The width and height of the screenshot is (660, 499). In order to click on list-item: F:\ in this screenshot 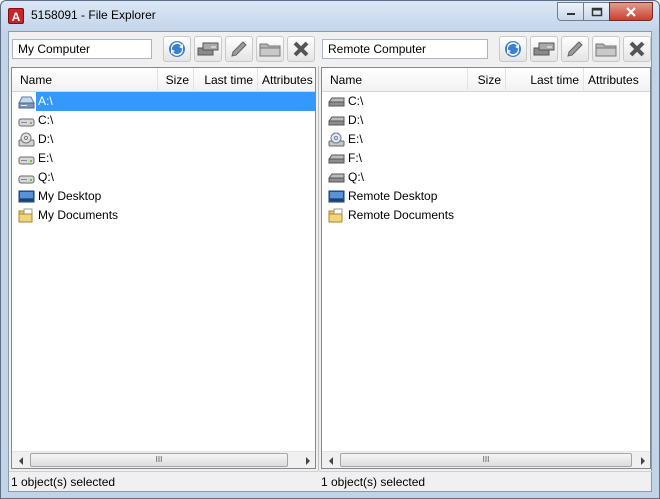, I will do `click(486, 158)`.